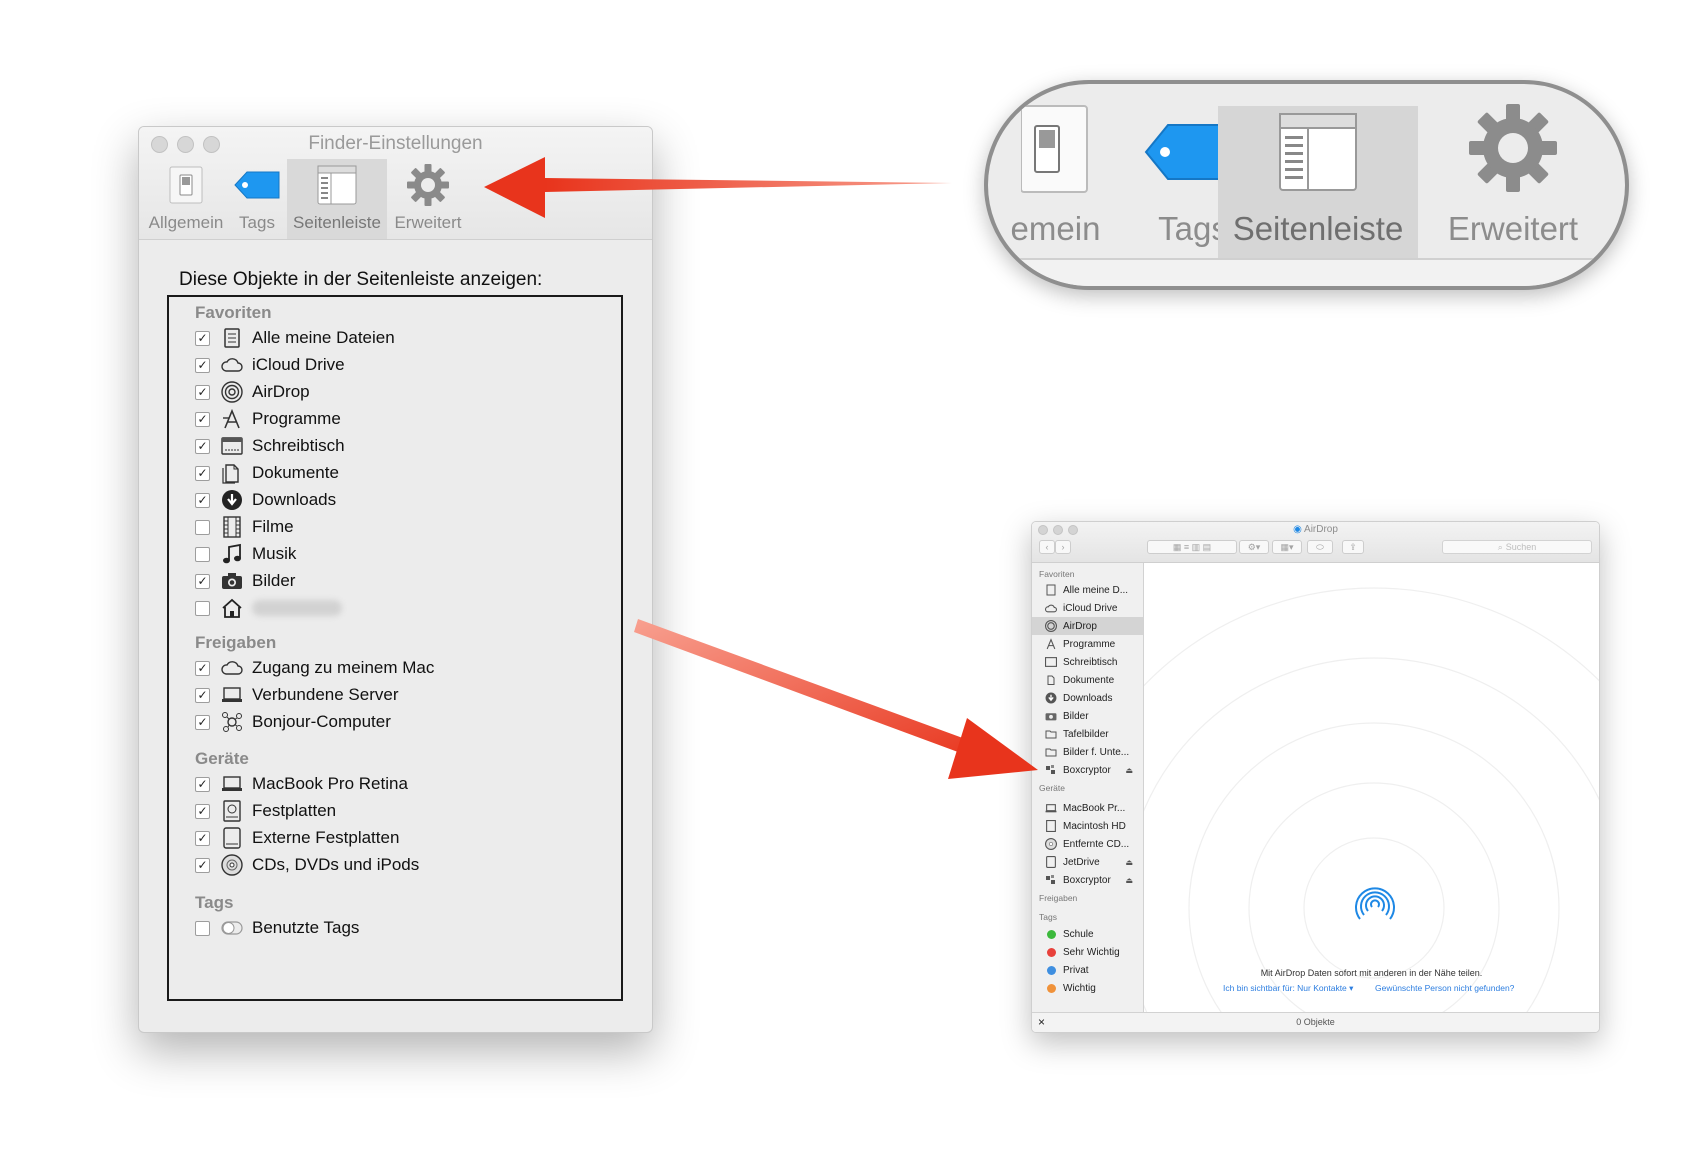 The image size is (1696, 1176). What do you see at coordinates (718, 187) in the screenshot?
I see `arrow-to-seitenleiste-tab` at bounding box center [718, 187].